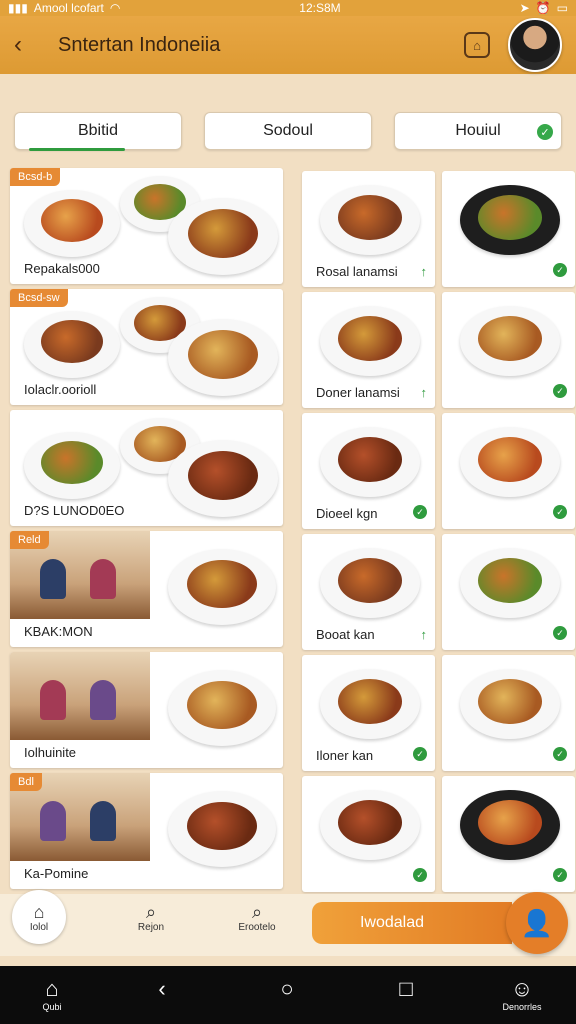 Image resolution: width=576 pixels, height=1024 pixels. Describe the element at coordinates (522, 994) in the screenshot. I see `sys-profile: ☺ Denorrles` at that location.